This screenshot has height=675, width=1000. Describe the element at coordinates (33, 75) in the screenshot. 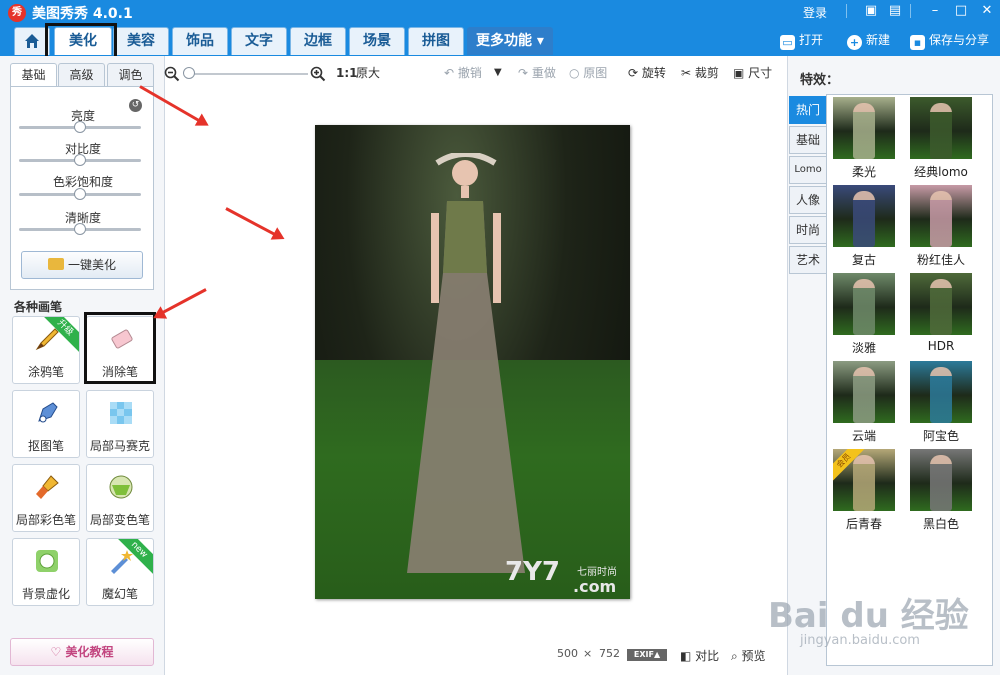

I see `tab-basic: 基础` at that location.